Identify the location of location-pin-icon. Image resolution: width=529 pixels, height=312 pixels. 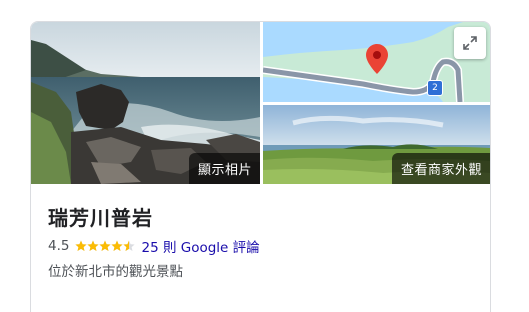
(377, 59).